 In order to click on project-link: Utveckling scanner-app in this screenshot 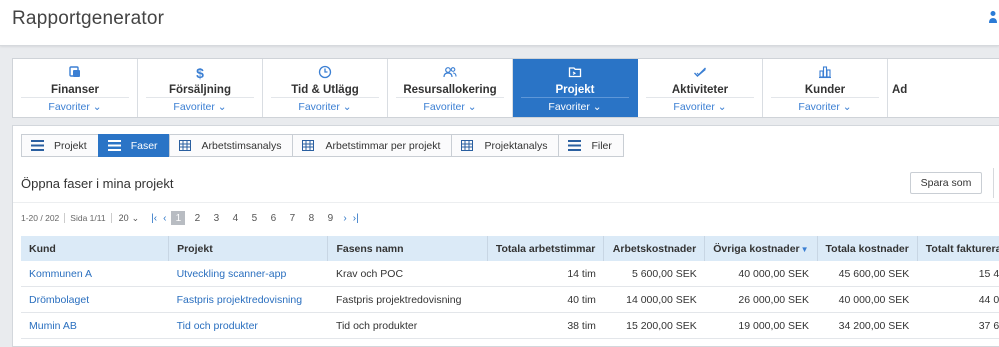, I will do `click(232, 274)`.